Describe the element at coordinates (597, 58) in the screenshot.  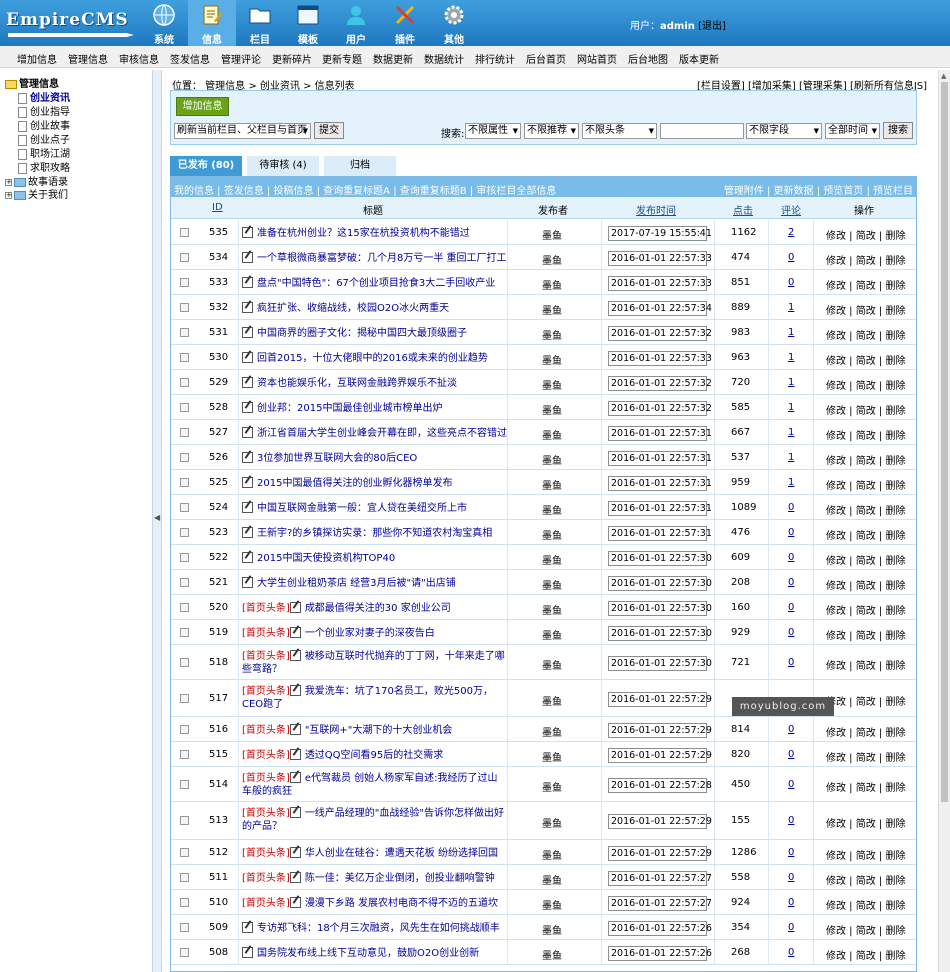
I see `menu-item-11: 网站首页` at that location.